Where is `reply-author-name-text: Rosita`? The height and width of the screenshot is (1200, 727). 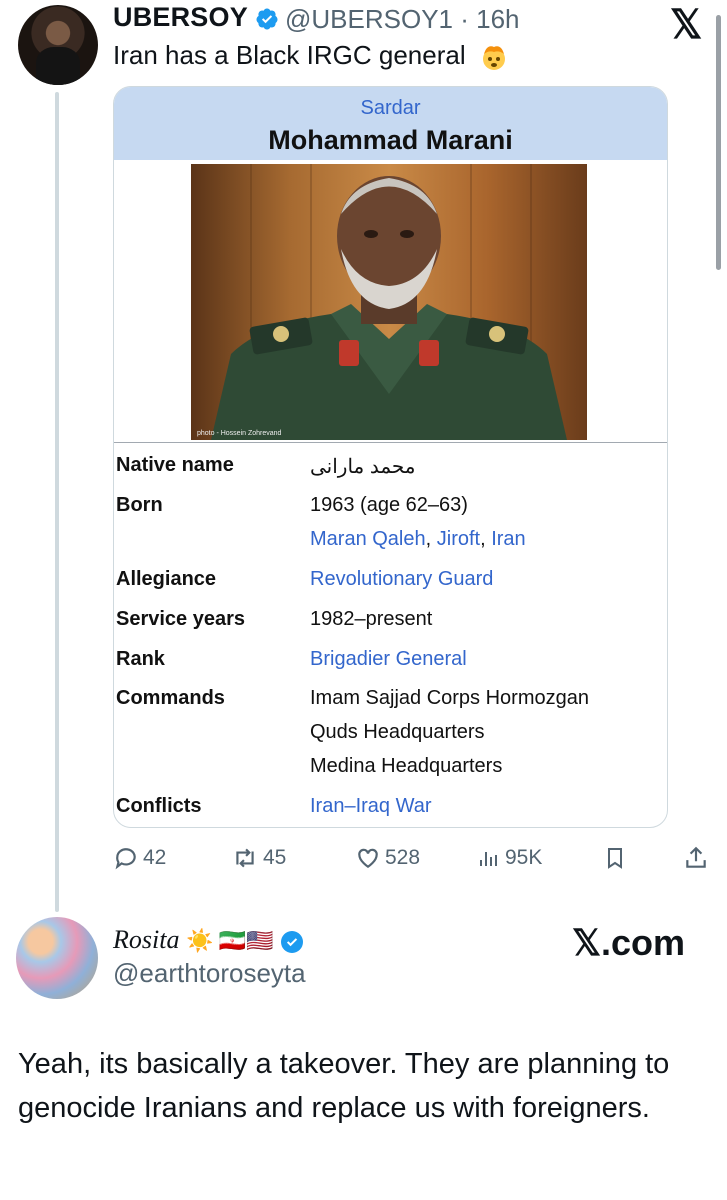
reply-author-name-text: Rosita is located at coordinates (146, 939).